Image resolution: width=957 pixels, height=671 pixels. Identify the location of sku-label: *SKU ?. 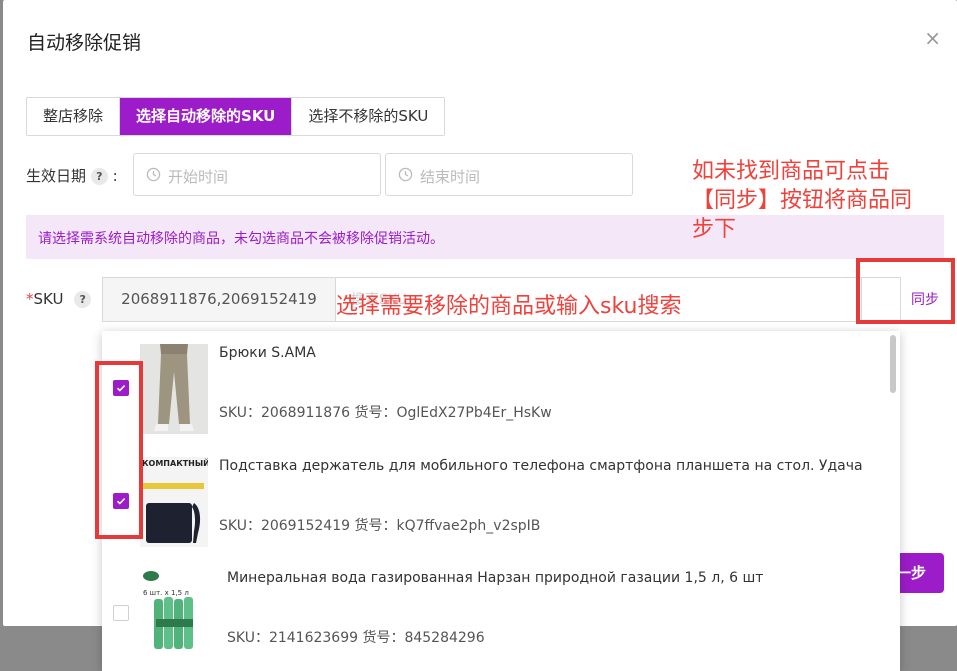
(59, 299).